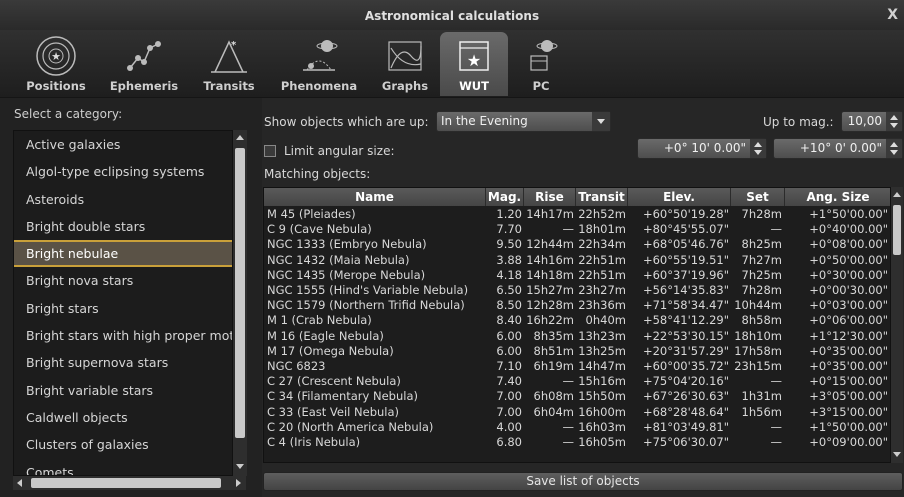 Image resolution: width=904 pixels, height=497 pixels. Describe the element at coordinates (123, 171) in the screenshot. I see `category-item: Algol-type eclipsing systems` at that location.